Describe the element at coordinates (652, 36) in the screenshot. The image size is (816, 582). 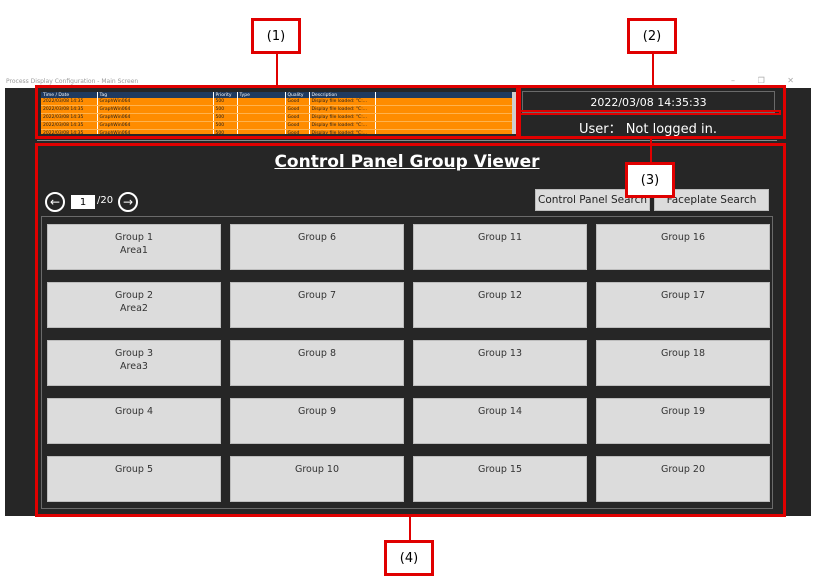
I see `annotation-label-2: (2)` at that location.